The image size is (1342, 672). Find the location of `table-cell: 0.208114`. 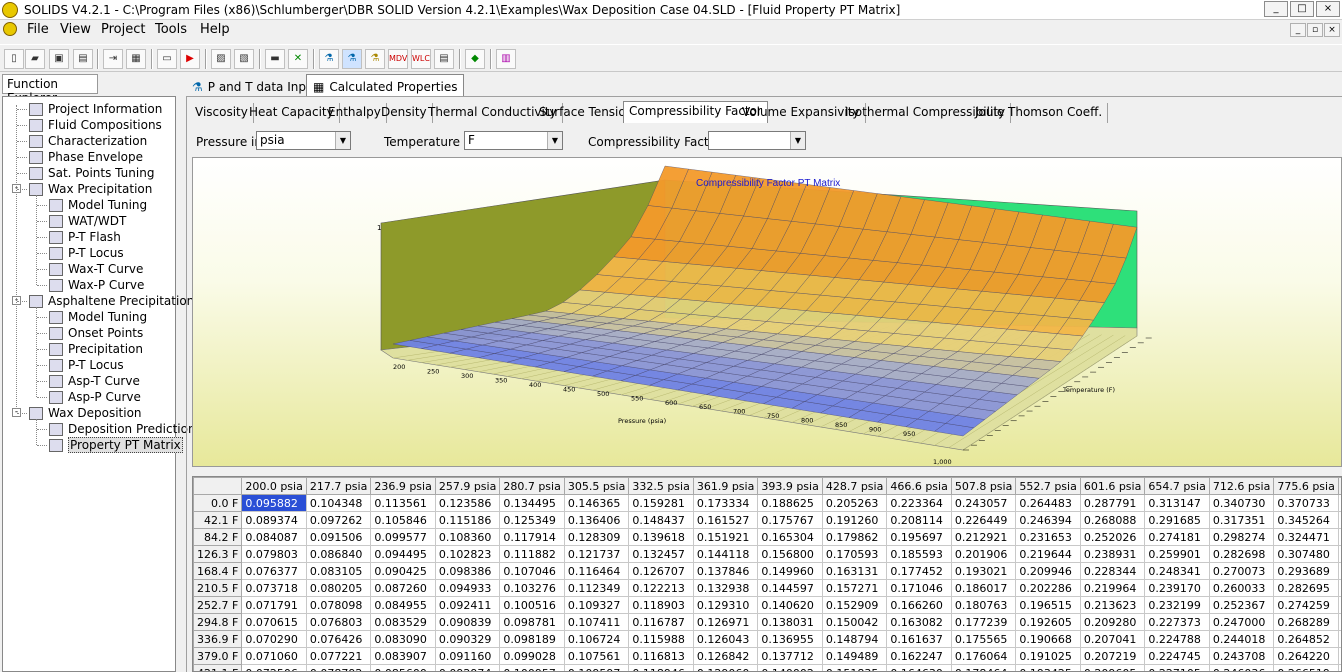

table-cell: 0.208114 is located at coordinates (919, 520).